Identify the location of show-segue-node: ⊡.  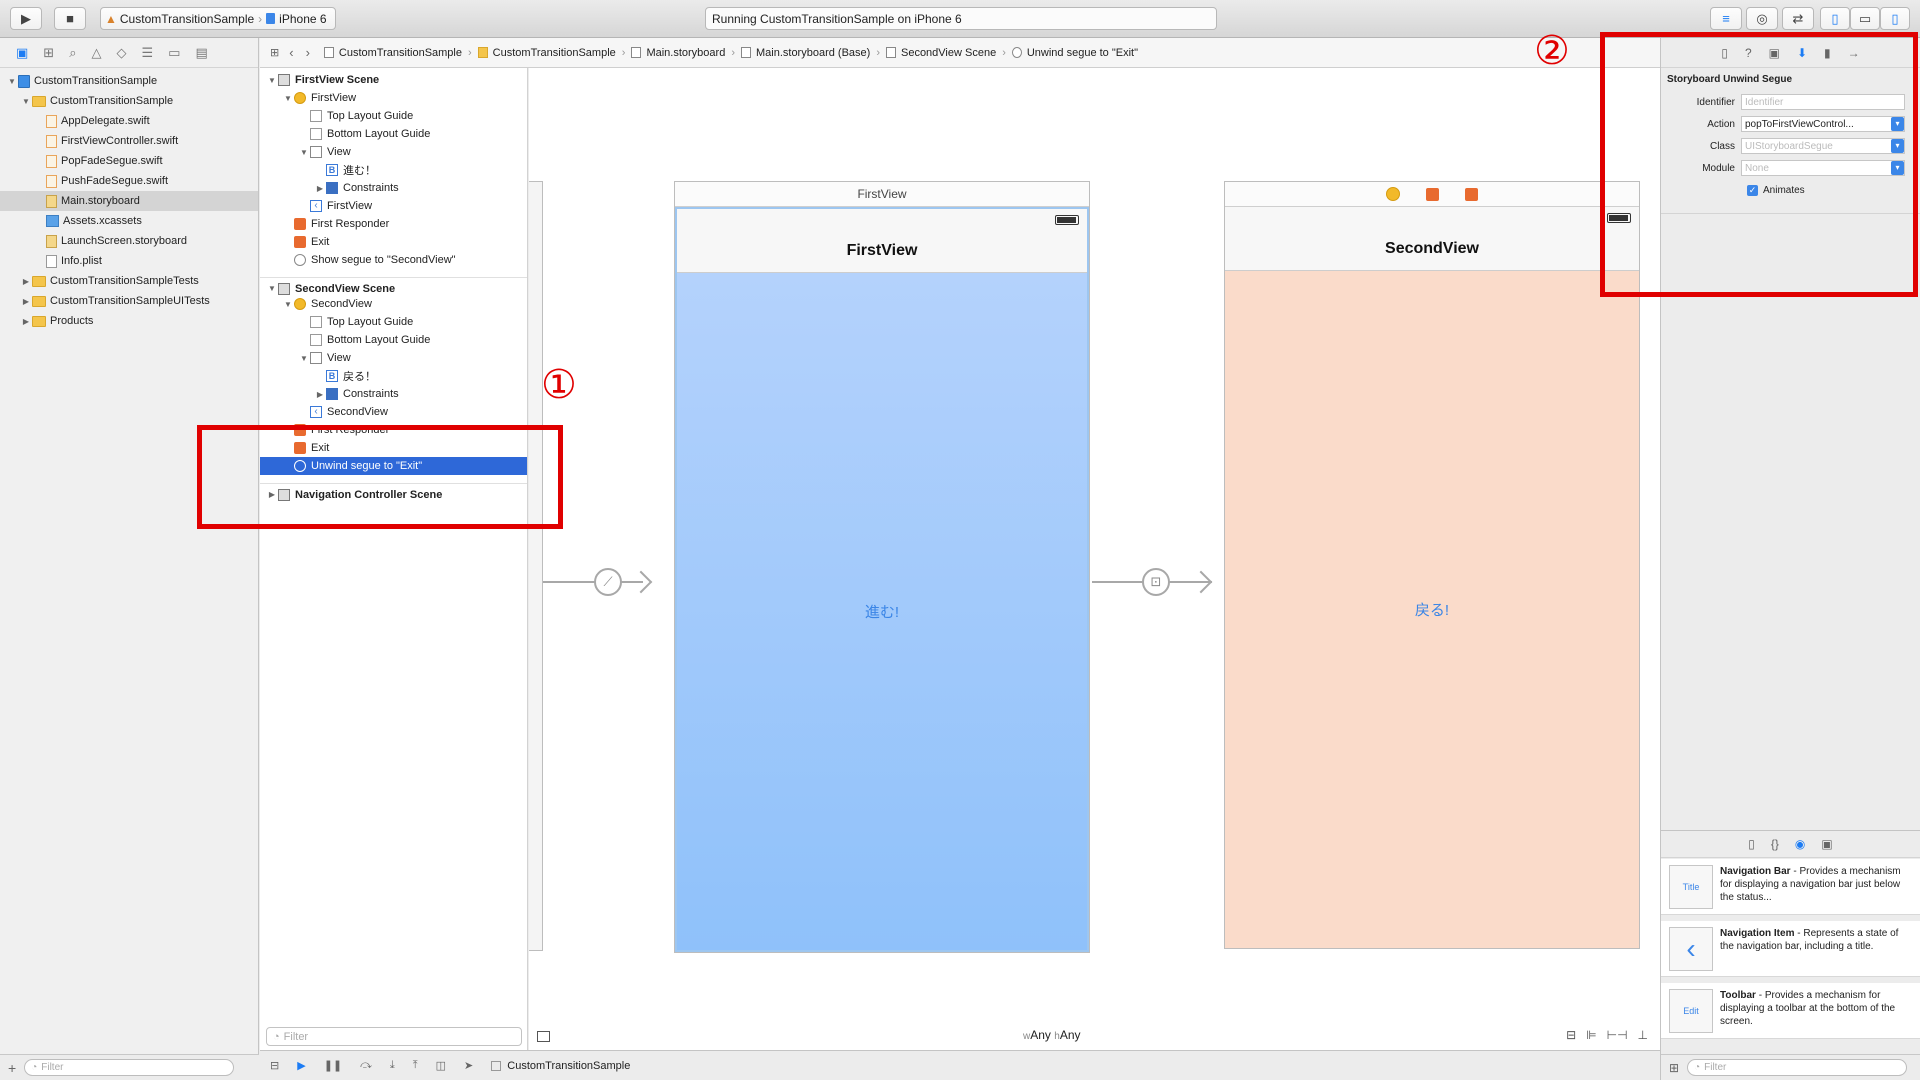
(1156, 582).